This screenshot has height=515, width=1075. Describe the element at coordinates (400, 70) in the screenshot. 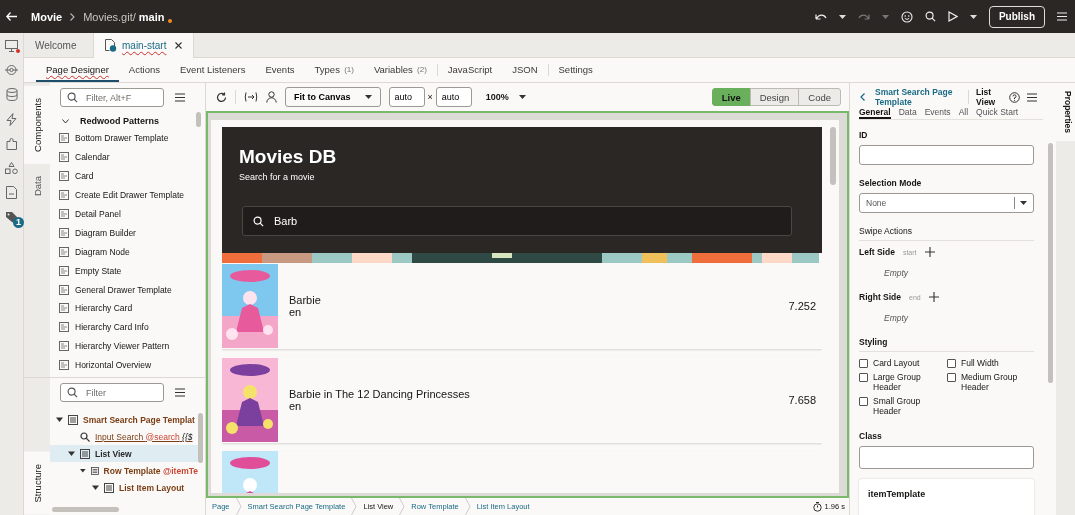

I see `designer-tab: Variables (2)` at that location.